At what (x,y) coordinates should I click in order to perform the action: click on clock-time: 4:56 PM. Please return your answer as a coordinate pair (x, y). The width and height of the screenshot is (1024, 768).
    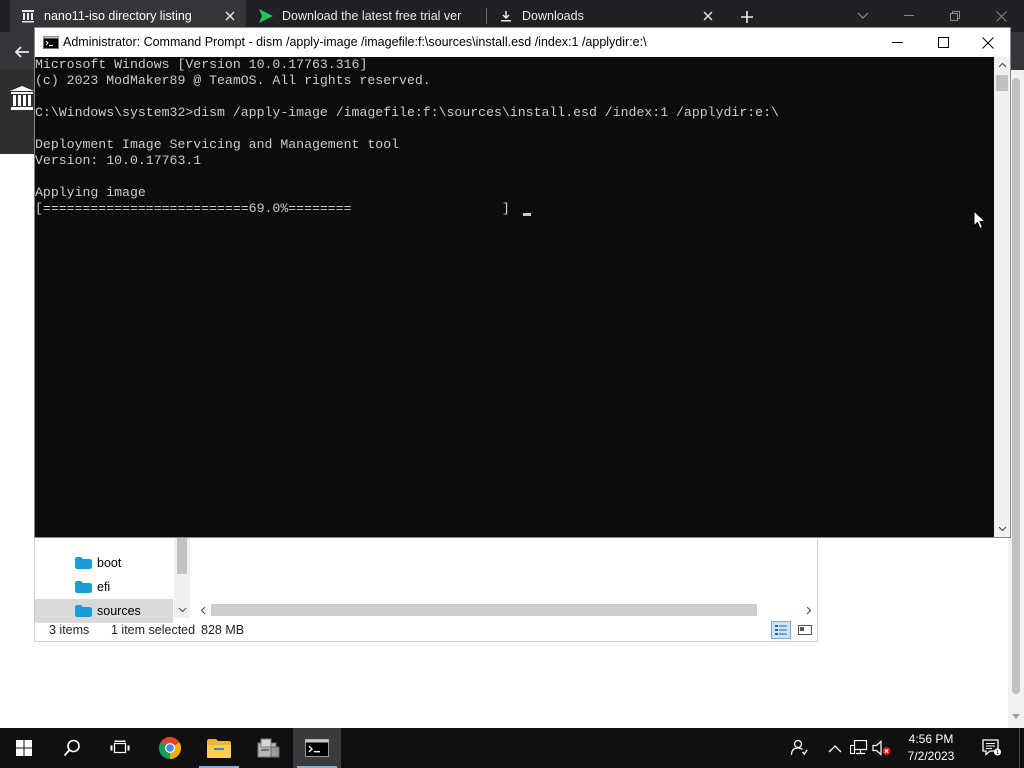
    Looking at the image, I should click on (931, 739).